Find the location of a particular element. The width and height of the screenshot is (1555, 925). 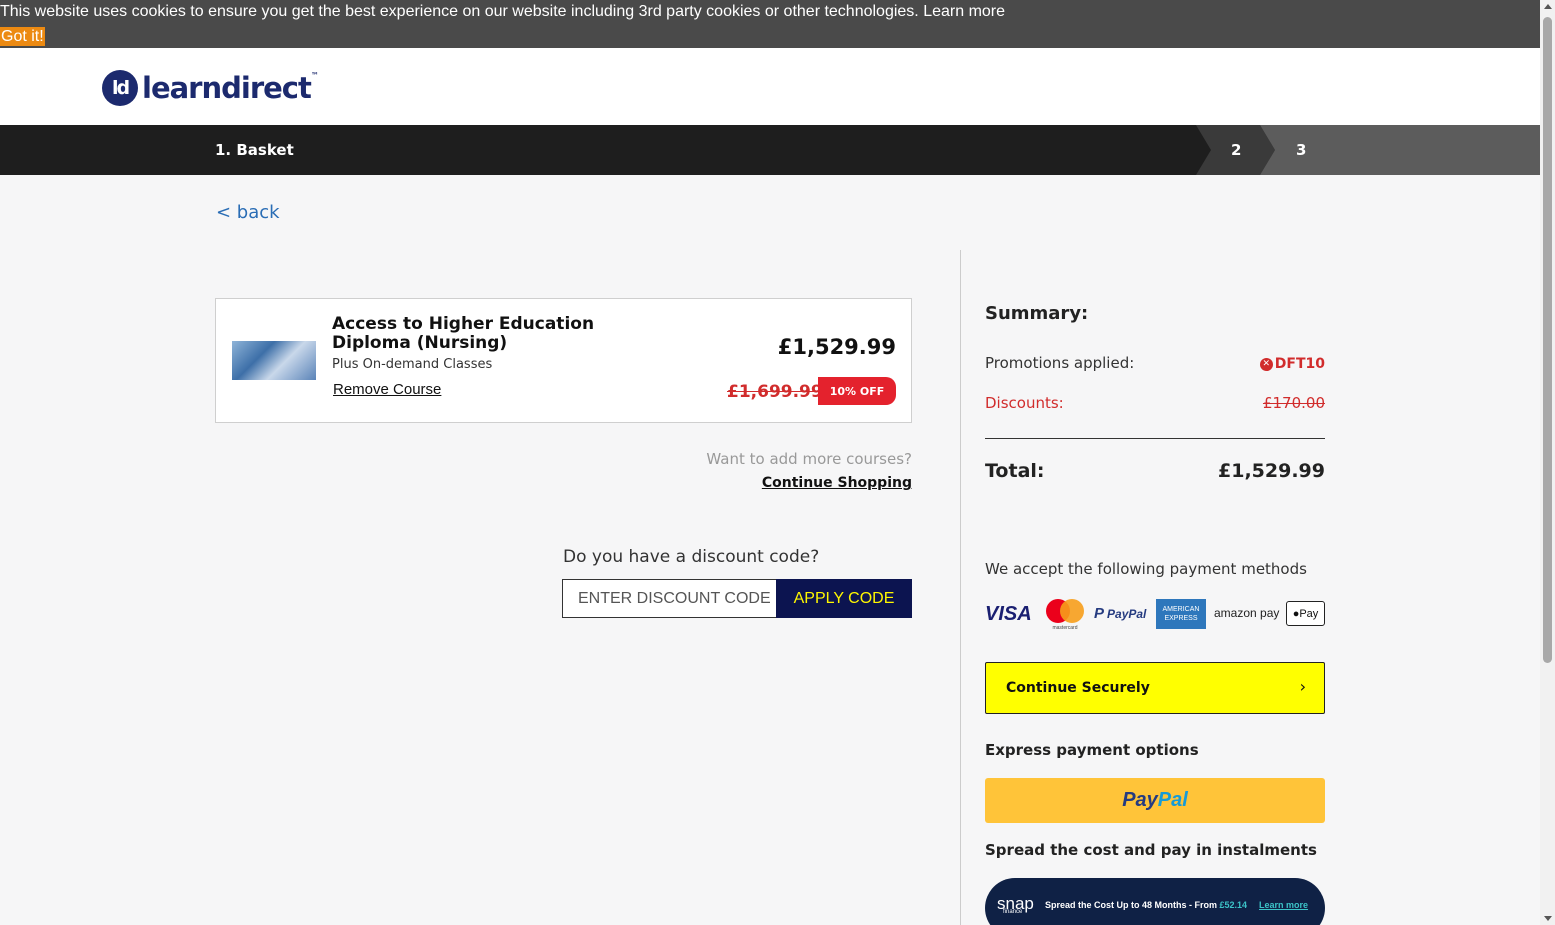

chevron-right-icon: › is located at coordinates (1302, 686).